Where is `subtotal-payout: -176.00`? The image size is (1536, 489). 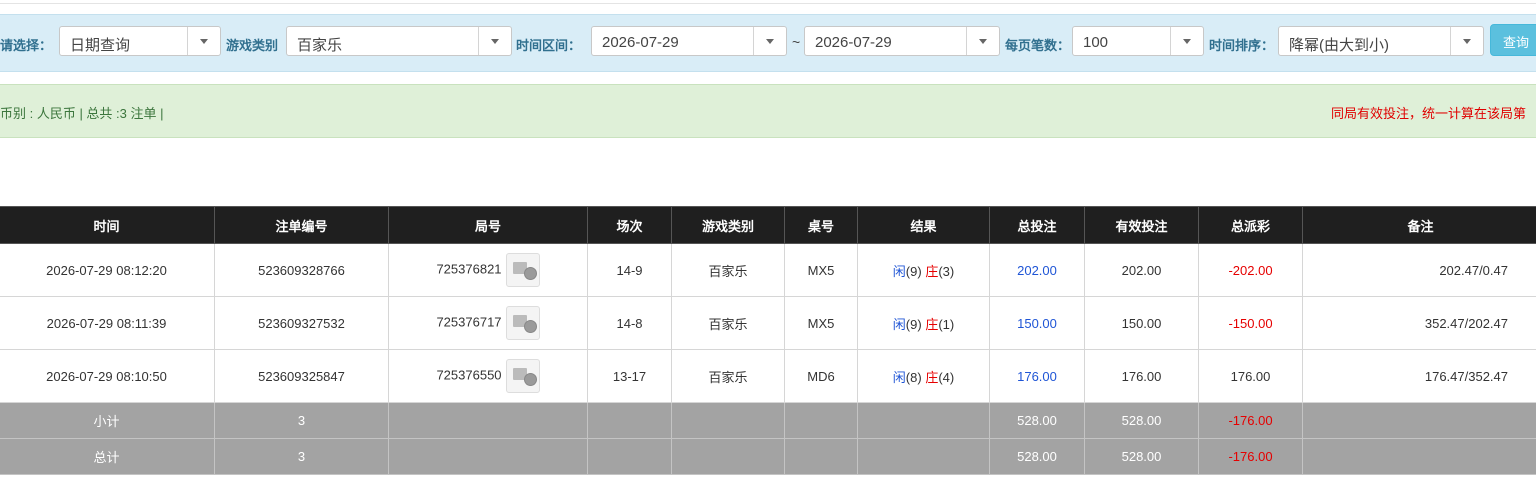 subtotal-payout: -176.00 is located at coordinates (1250, 420).